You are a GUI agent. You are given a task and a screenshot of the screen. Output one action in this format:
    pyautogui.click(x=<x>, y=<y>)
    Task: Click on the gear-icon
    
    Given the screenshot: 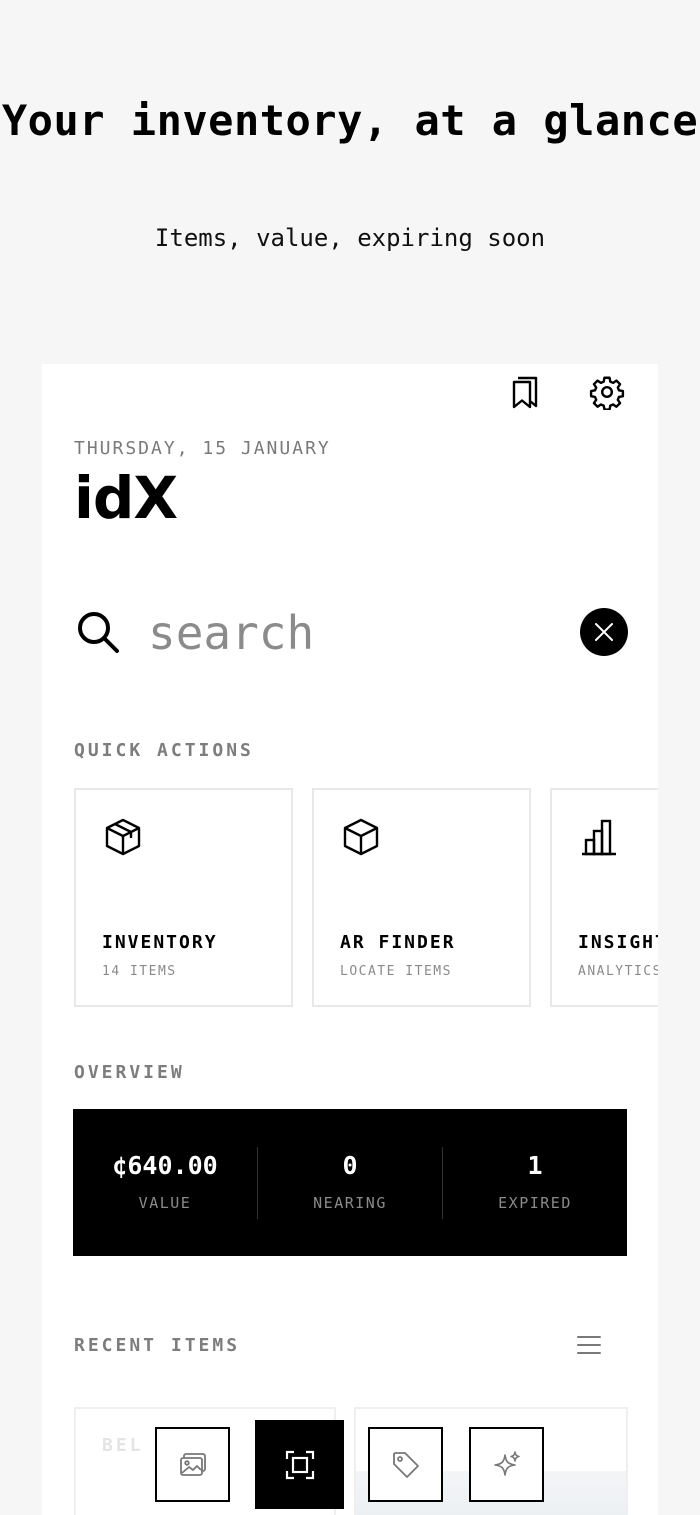 What is the action you would take?
    pyautogui.click(x=607, y=393)
    